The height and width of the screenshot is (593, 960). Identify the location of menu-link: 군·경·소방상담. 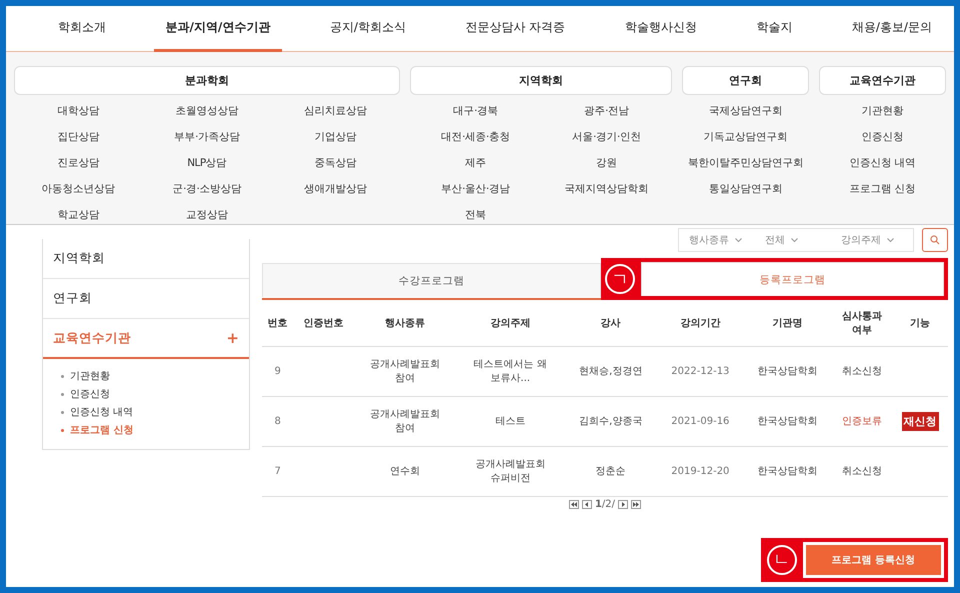
(207, 189).